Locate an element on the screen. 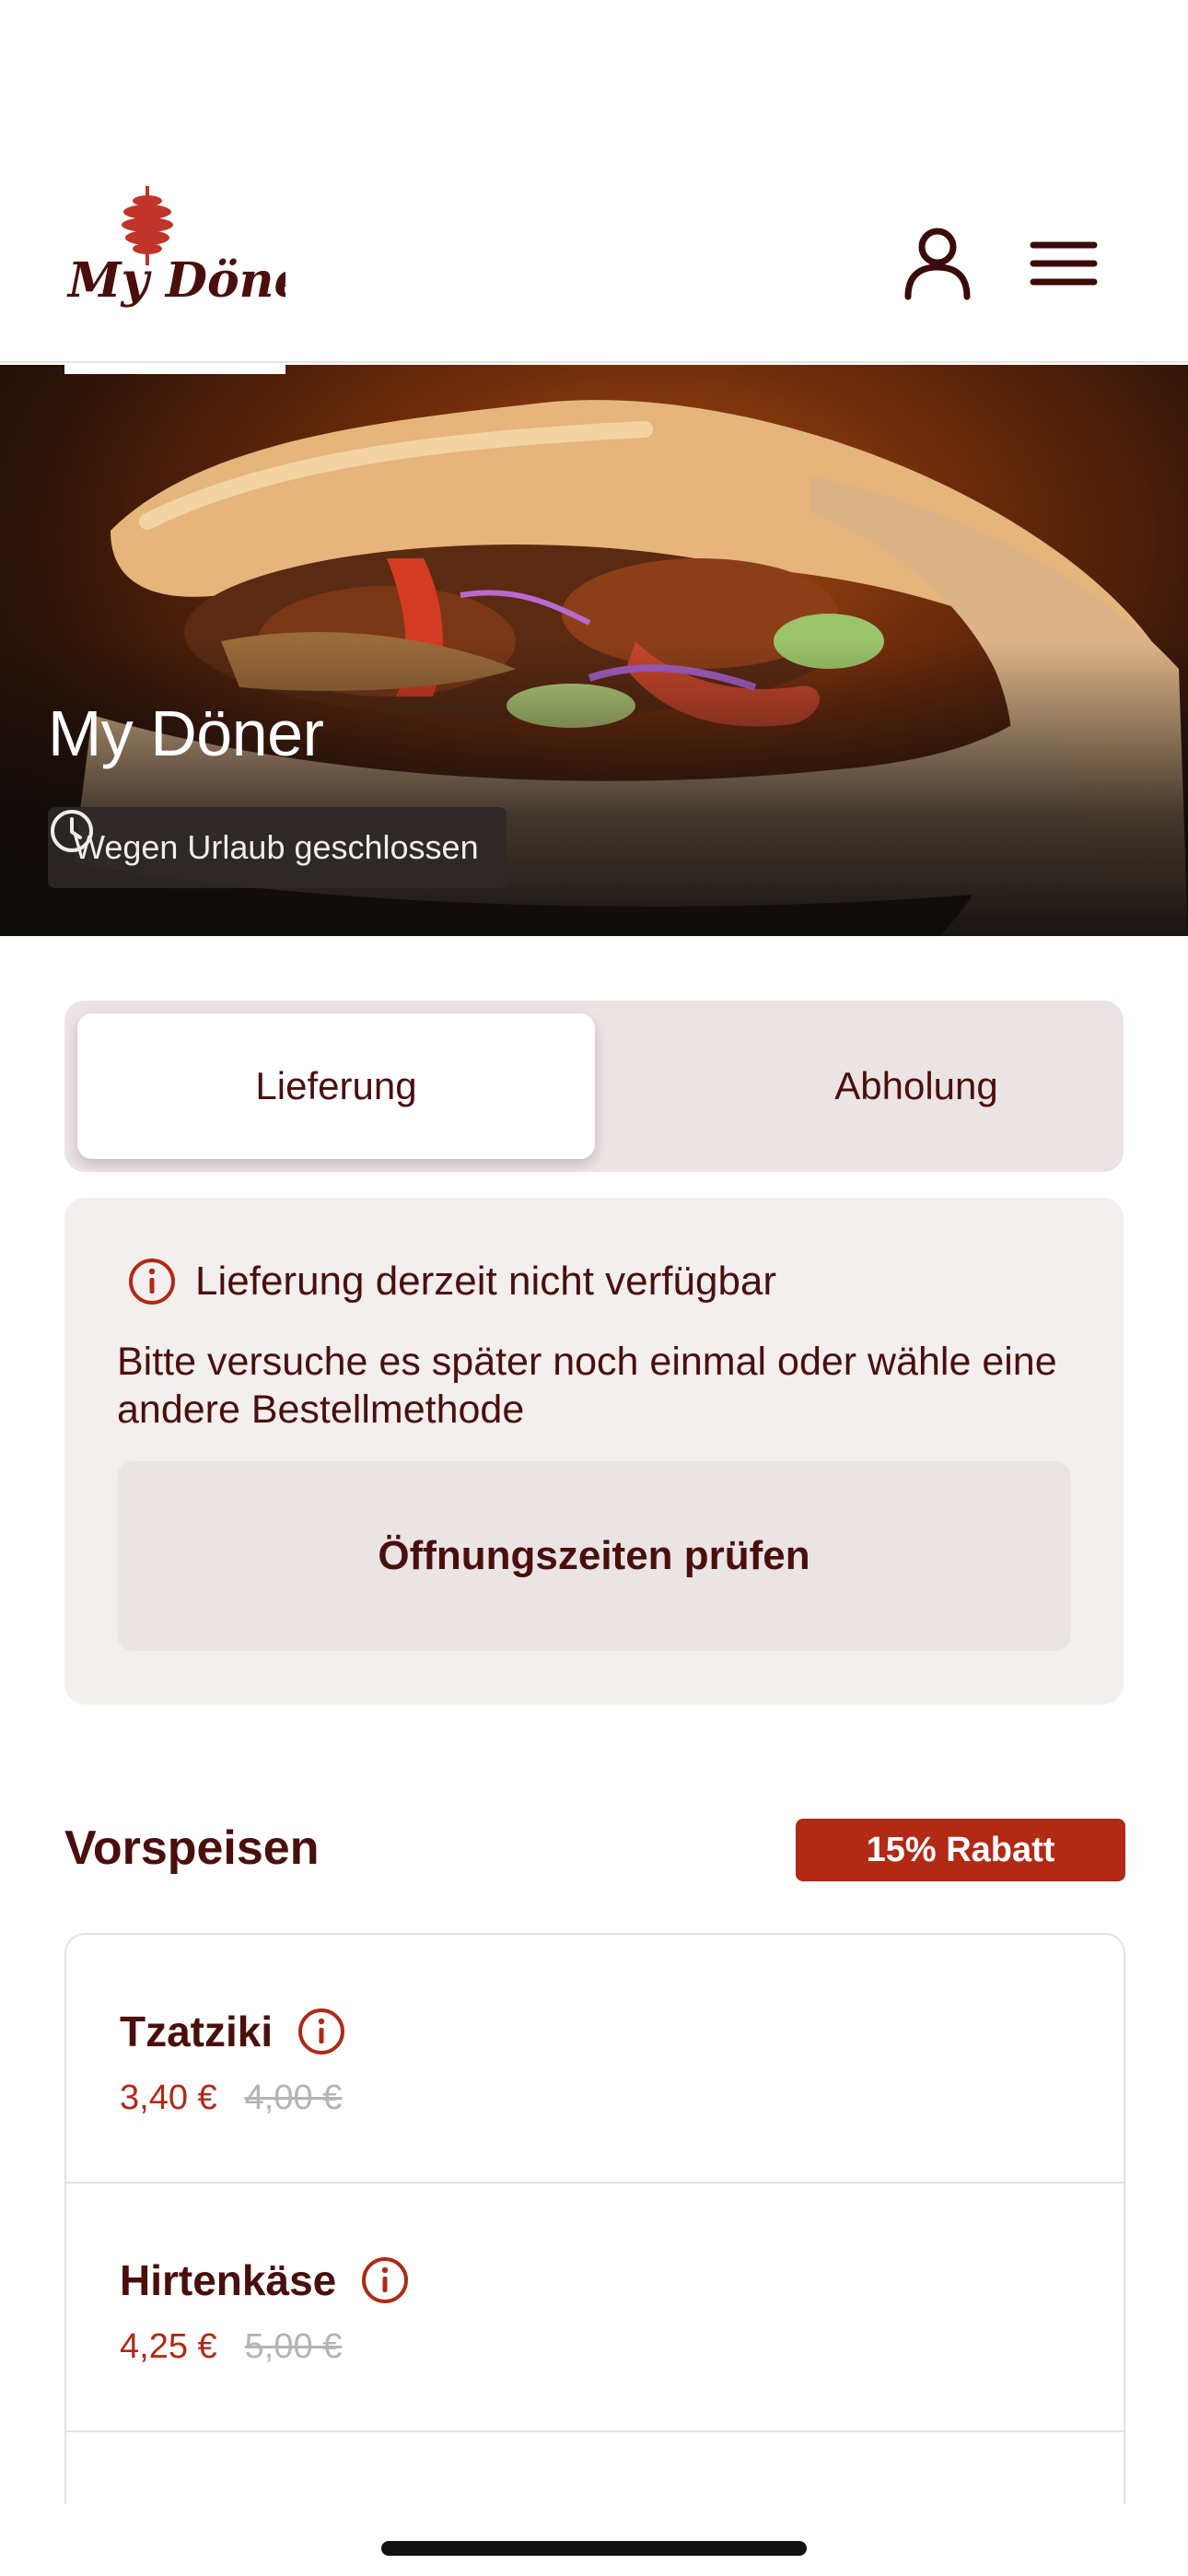 Image resolution: width=1188 pixels, height=2576 pixels. app-header: My Döner is located at coordinates (594, 181).